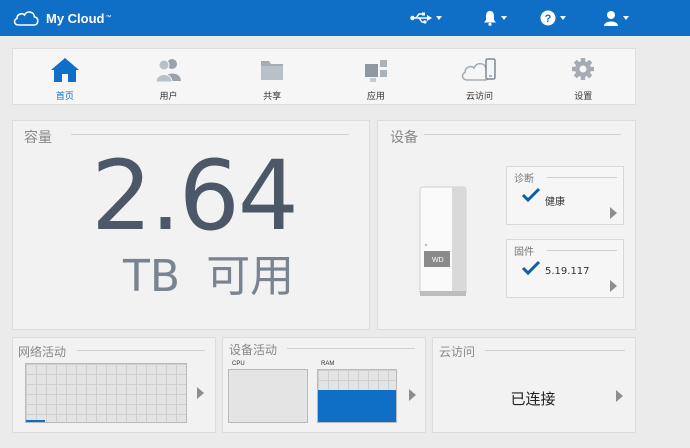 Image resolution: width=690 pixels, height=448 pixels. What do you see at coordinates (345, 18) in the screenshot?
I see `top-bar: My Cloud ™ ?` at bounding box center [345, 18].